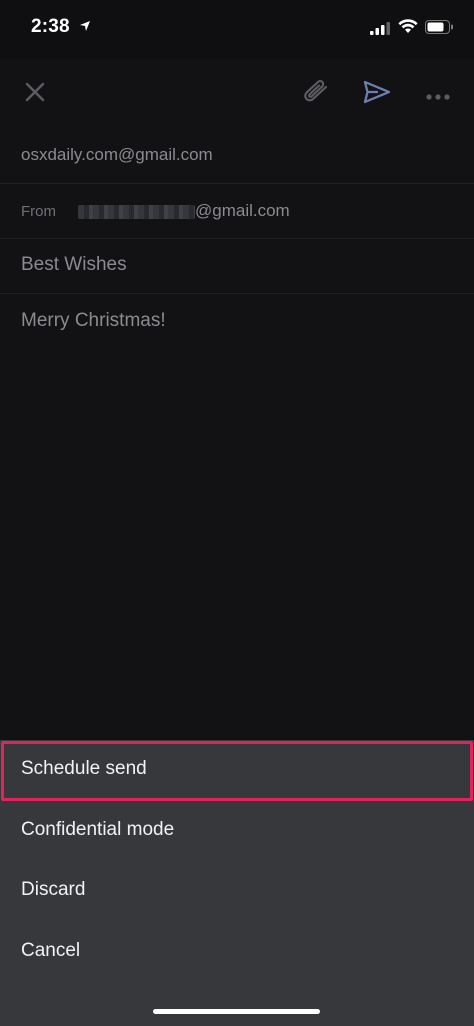  What do you see at coordinates (380, 31) in the screenshot?
I see `cellular-signal-icon` at bounding box center [380, 31].